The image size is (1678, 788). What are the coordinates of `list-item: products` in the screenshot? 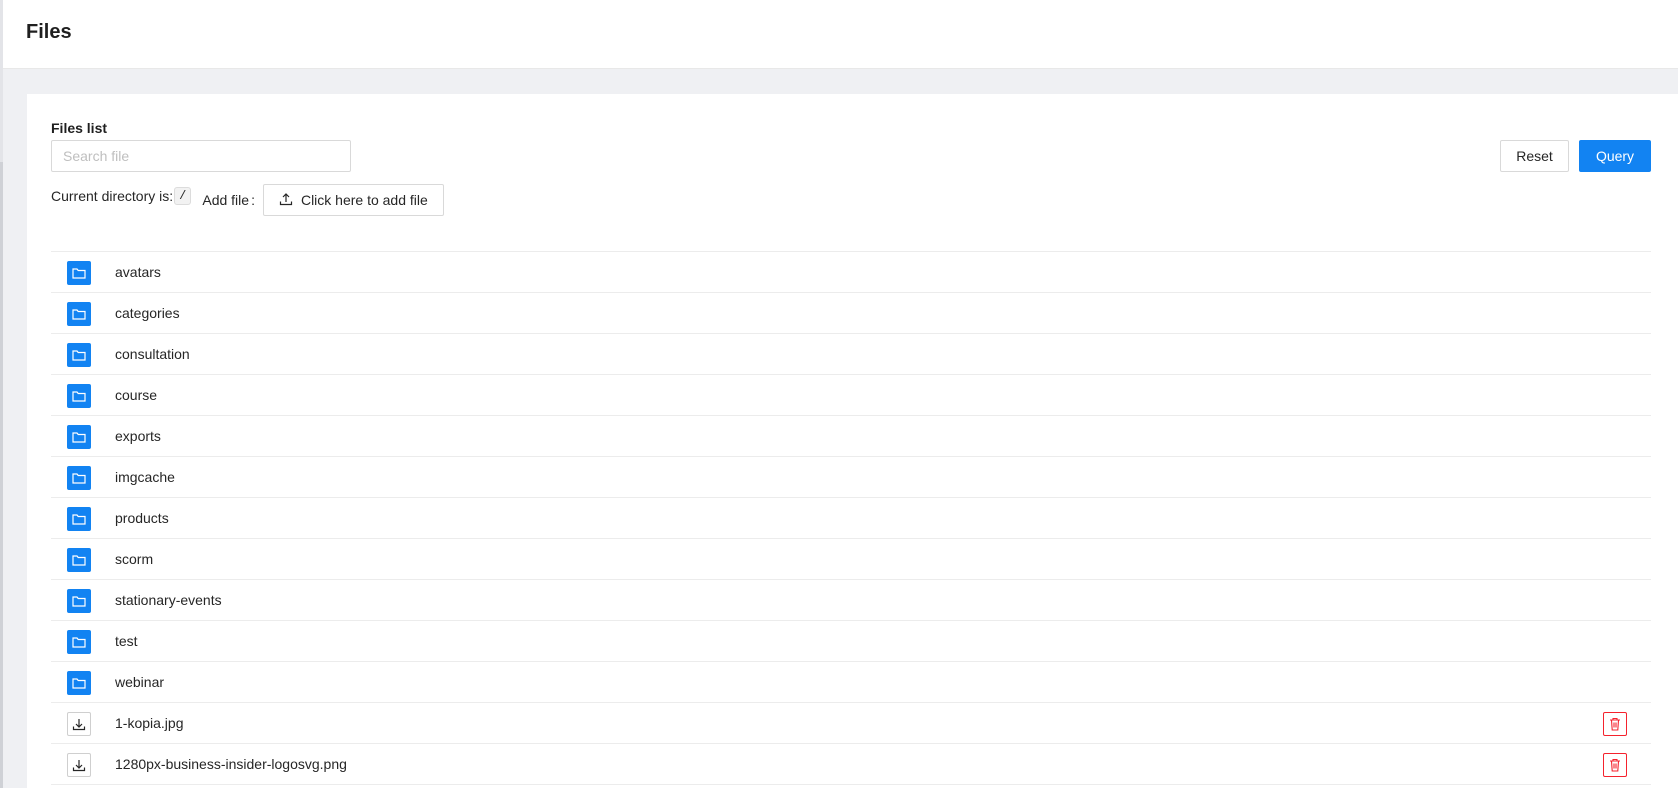 It's located at (851, 518).